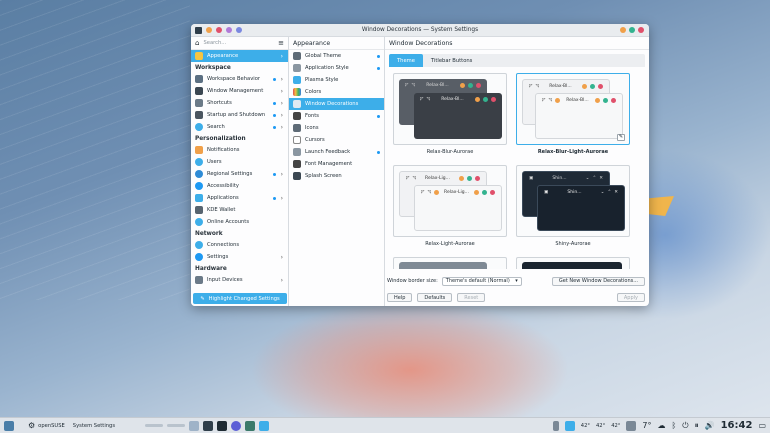 Image resolution: width=770 pixels, height=433 pixels. I want to click on sticky-icon, so click(219, 30).